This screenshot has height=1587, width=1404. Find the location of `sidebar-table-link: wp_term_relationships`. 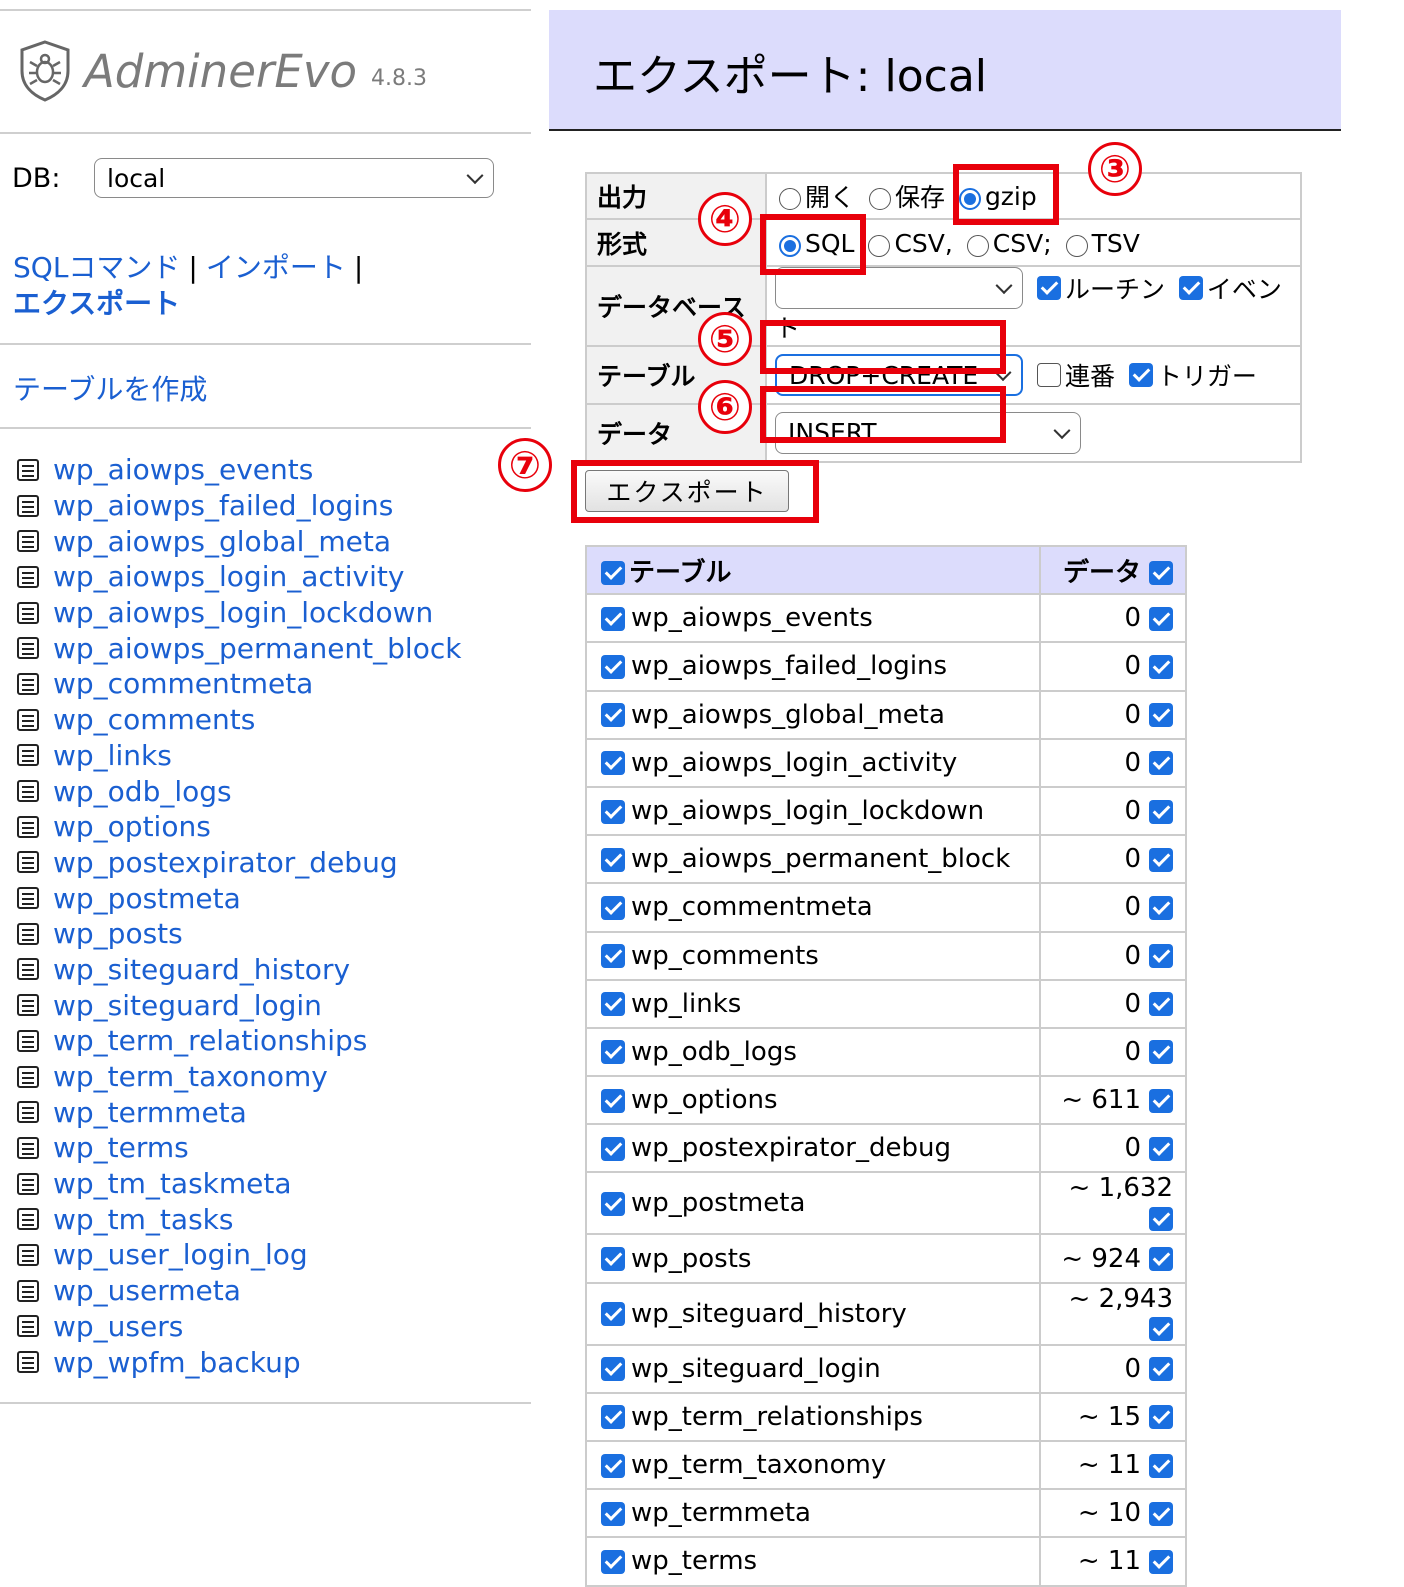

sidebar-table-link: wp_term_relationships is located at coordinates (210, 1040).